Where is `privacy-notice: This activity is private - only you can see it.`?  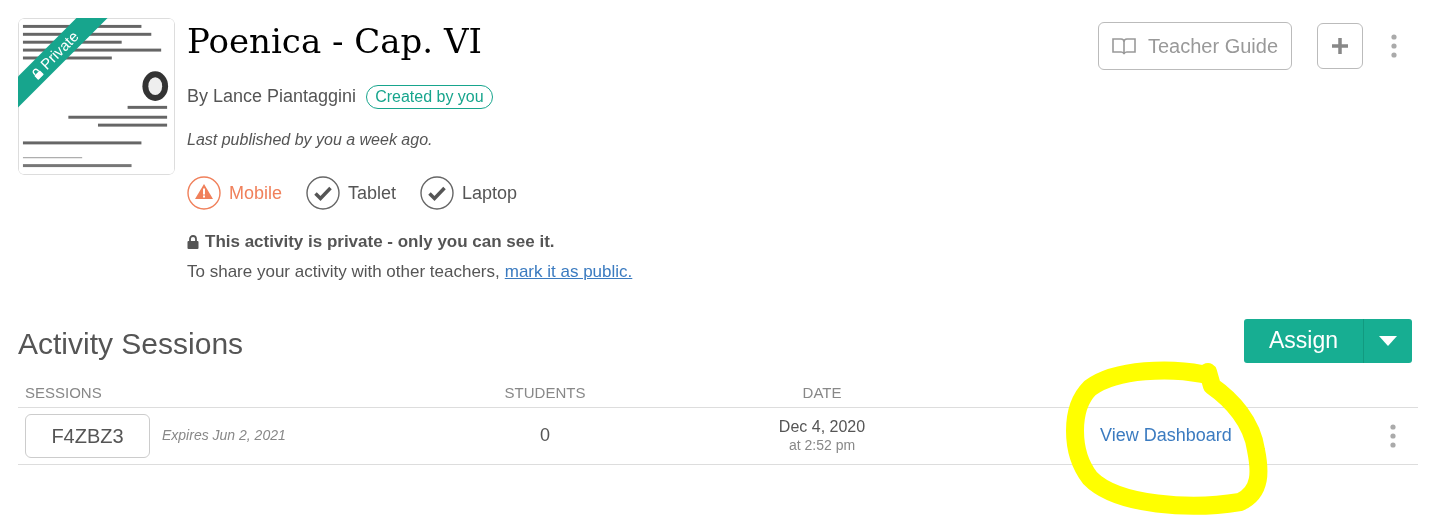
privacy-notice: This activity is private - only you can see it. is located at coordinates (380, 242).